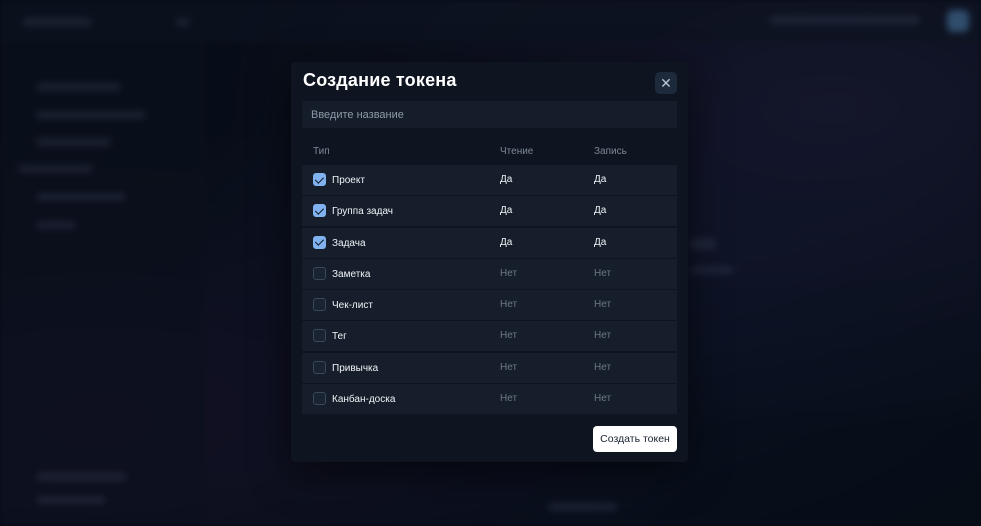  I want to click on table-row: Привычка Нет Нет, so click(489, 367).